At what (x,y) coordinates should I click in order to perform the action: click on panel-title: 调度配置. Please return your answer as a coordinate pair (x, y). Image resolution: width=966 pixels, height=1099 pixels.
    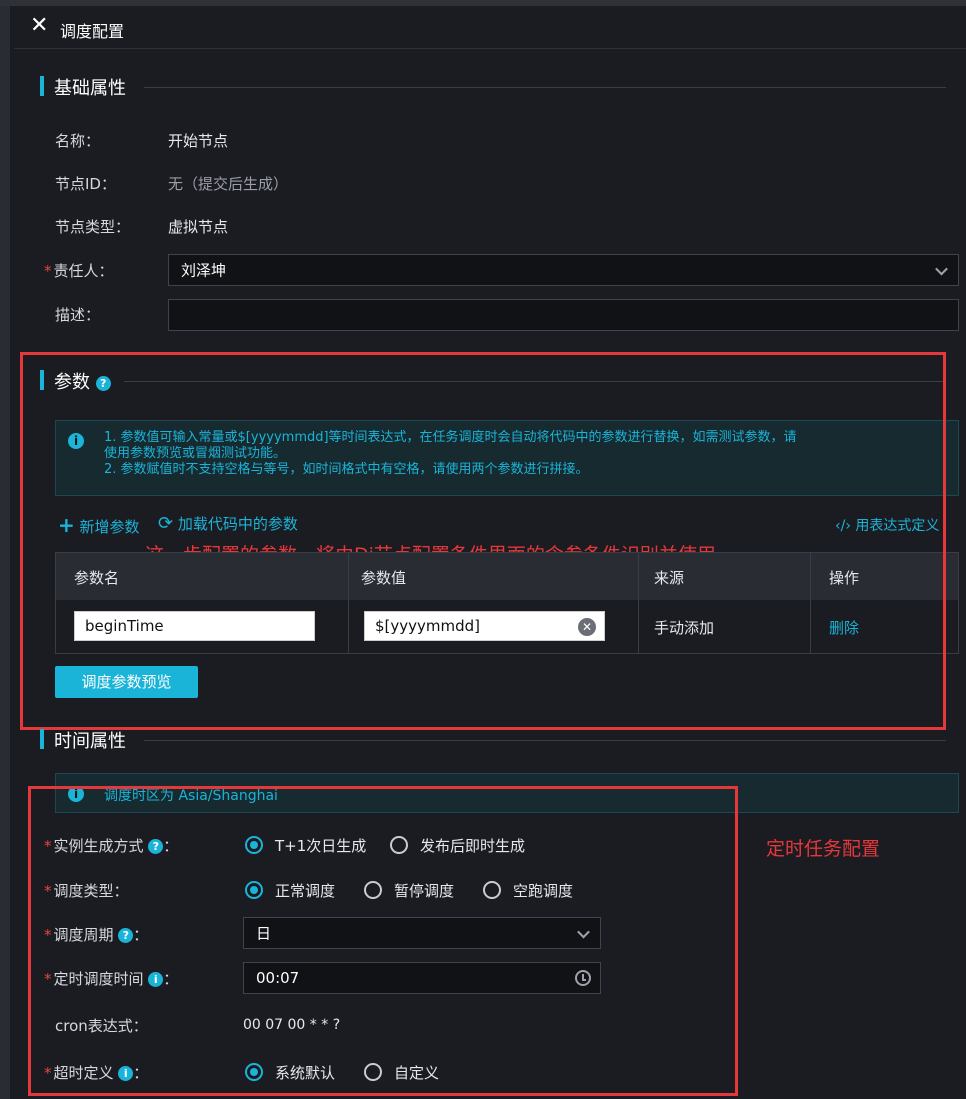
    Looking at the image, I should click on (92, 31).